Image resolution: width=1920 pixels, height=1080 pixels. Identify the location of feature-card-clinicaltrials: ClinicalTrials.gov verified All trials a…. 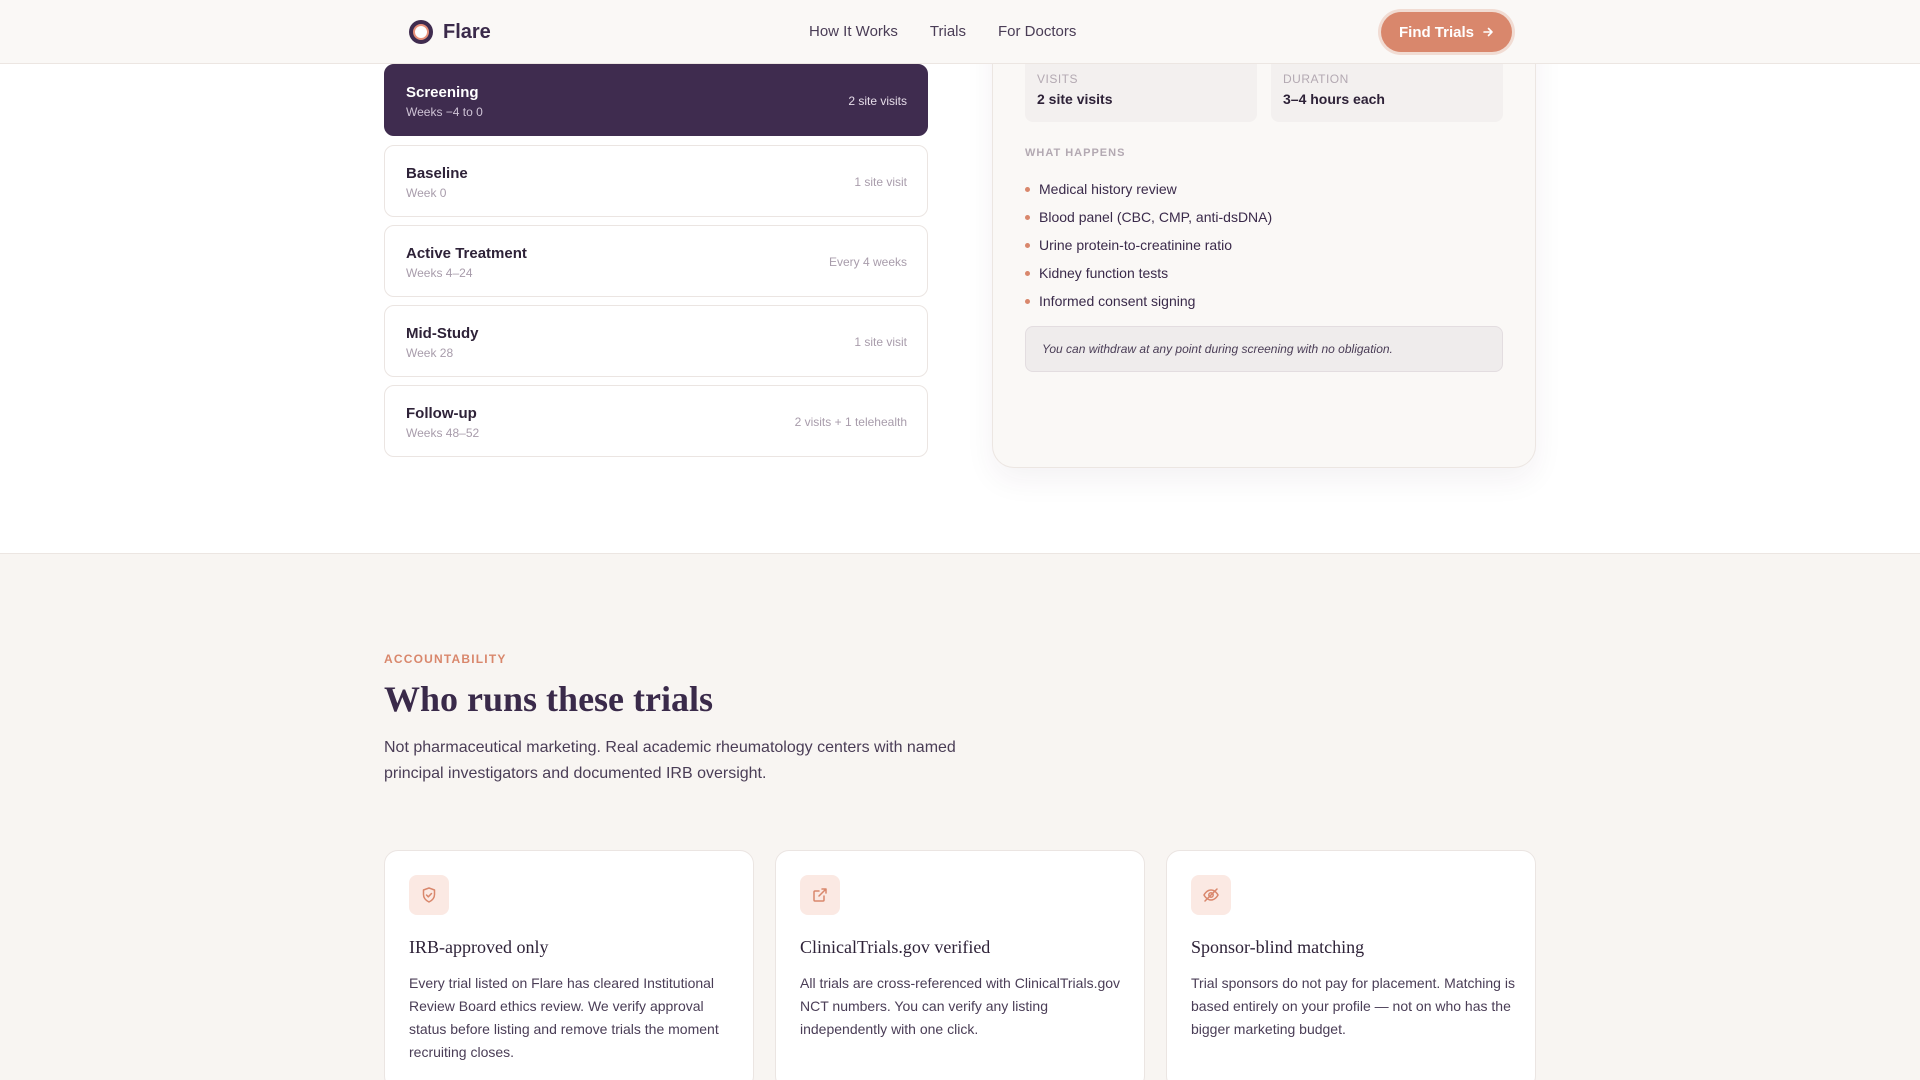
(960, 965).